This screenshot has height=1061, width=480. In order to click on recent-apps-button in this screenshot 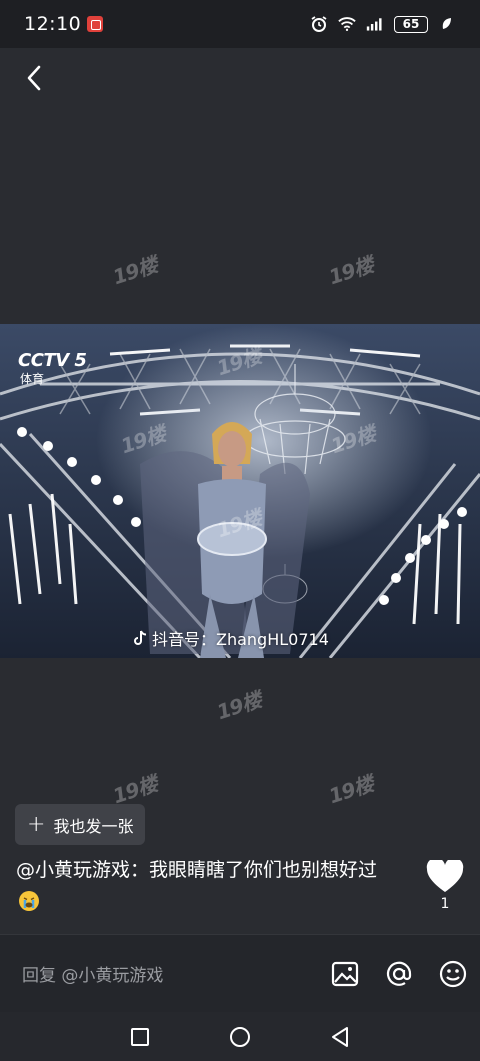, I will do `click(140, 1037)`.